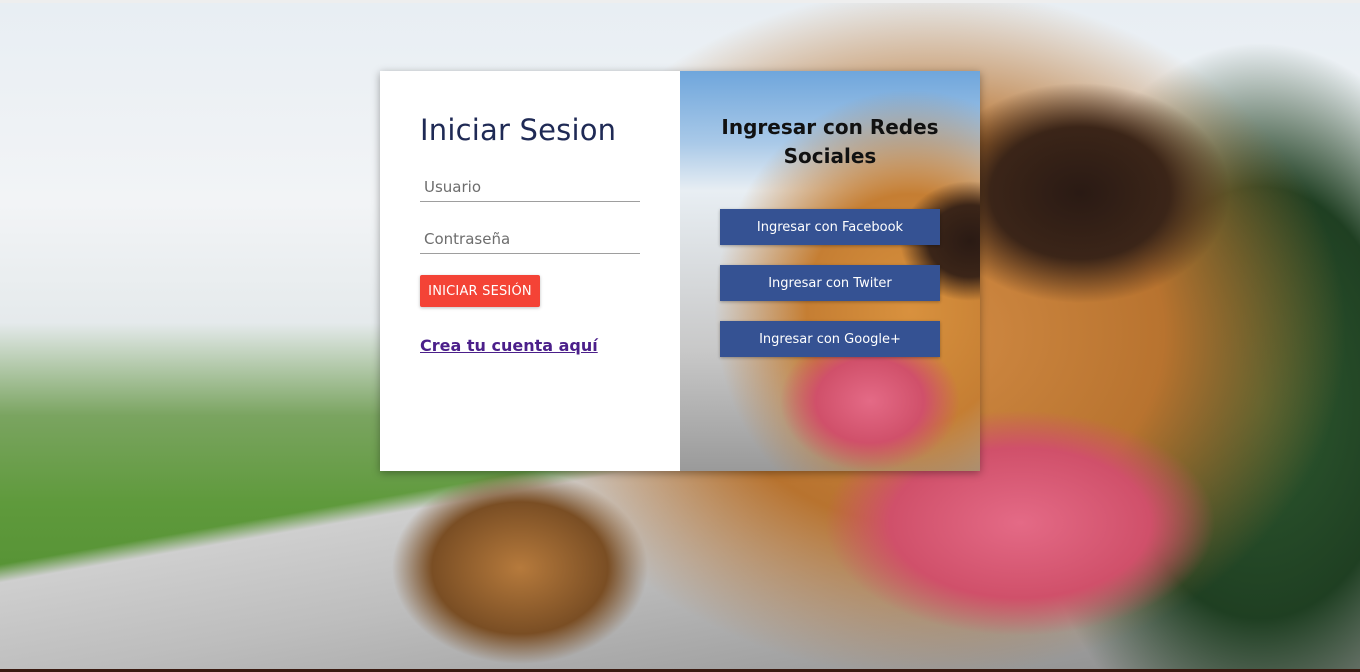 This screenshot has height=672, width=1360. I want to click on social-login-title: Ingresar con Redes Sociales, so click(830, 141).